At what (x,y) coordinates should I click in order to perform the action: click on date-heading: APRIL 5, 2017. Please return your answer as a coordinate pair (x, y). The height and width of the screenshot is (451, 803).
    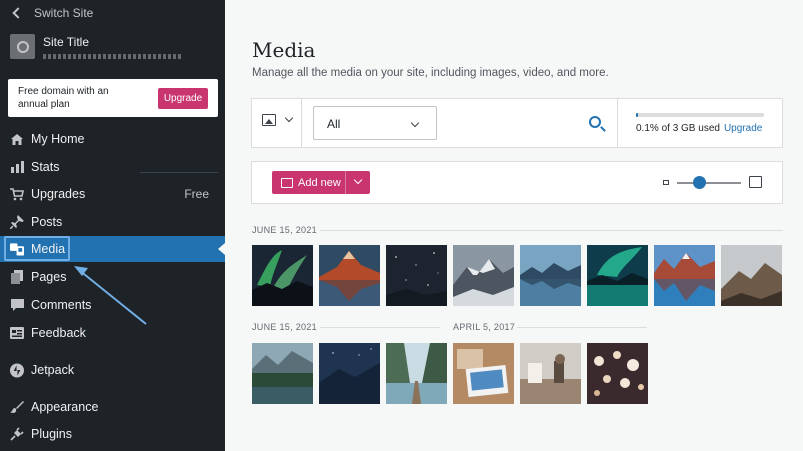
    Looking at the image, I should click on (484, 327).